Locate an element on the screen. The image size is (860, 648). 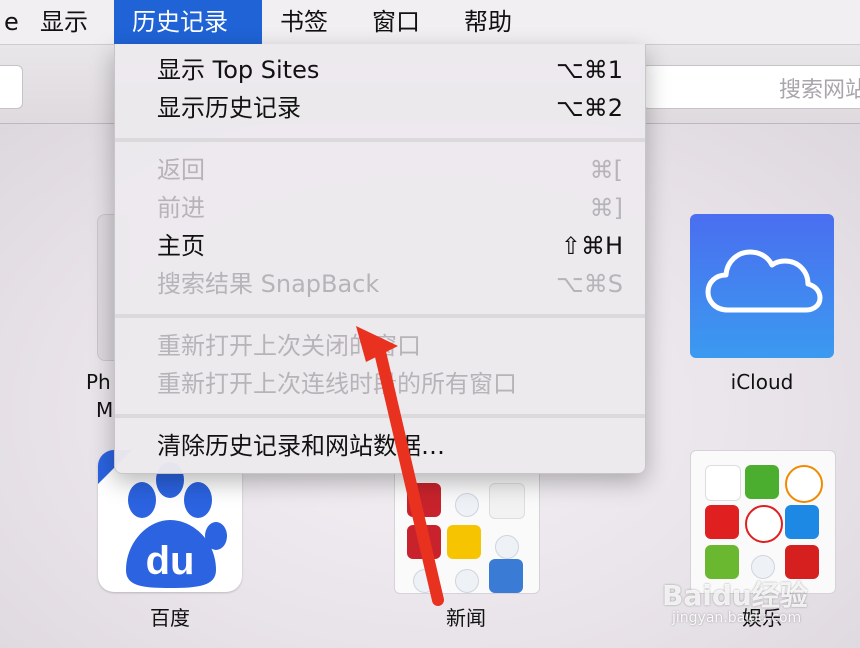
news-thumb-sina is located at coordinates (424, 500).